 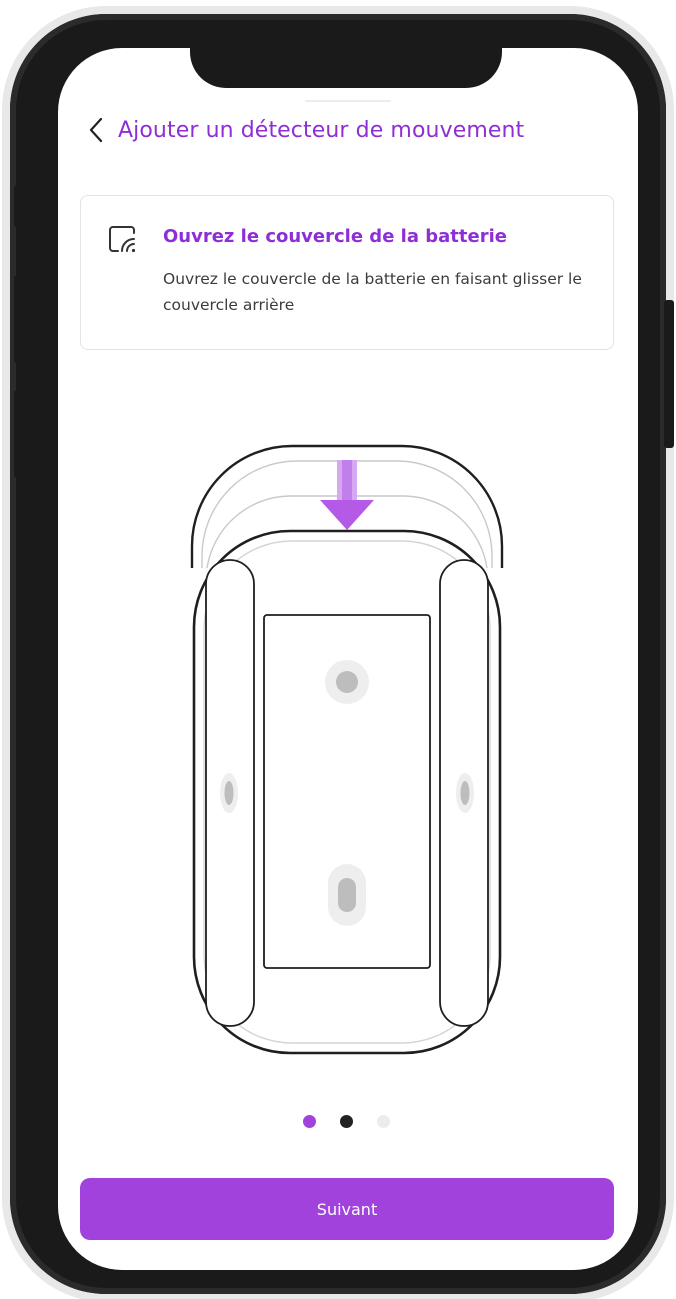 What do you see at coordinates (19, 206) in the screenshot?
I see `phone-side-button-silent` at bounding box center [19, 206].